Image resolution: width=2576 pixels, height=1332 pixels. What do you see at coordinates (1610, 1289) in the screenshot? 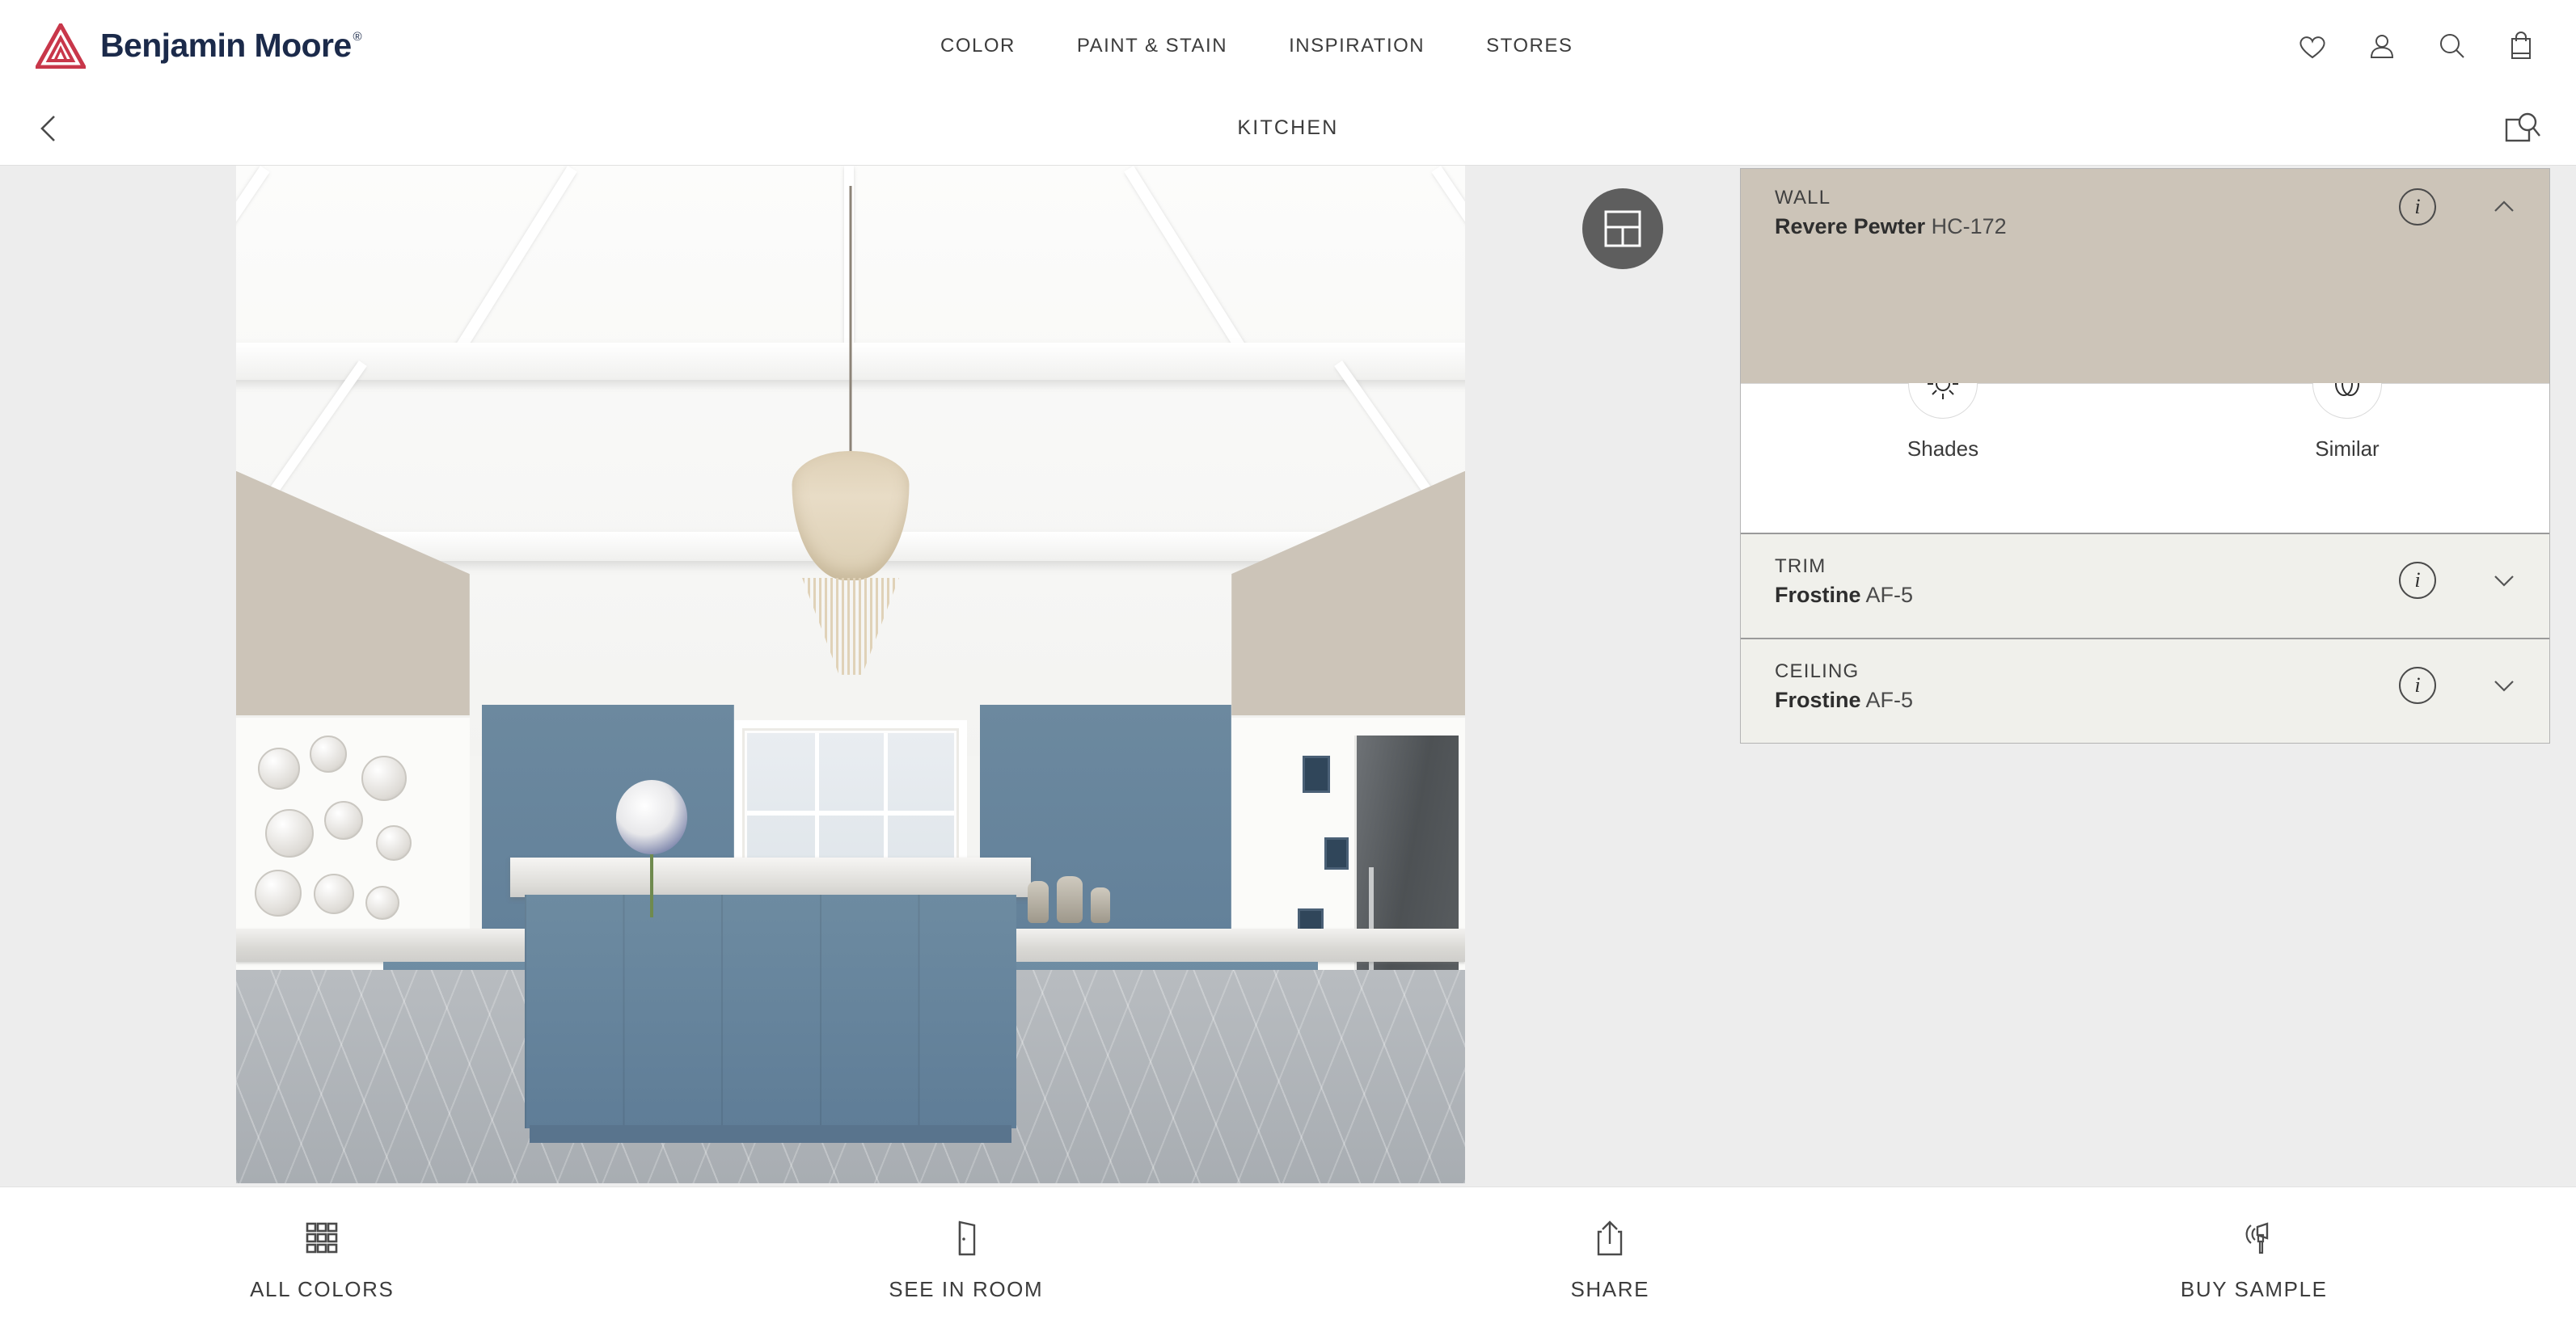
I see `share-label: SHARE` at bounding box center [1610, 1289].